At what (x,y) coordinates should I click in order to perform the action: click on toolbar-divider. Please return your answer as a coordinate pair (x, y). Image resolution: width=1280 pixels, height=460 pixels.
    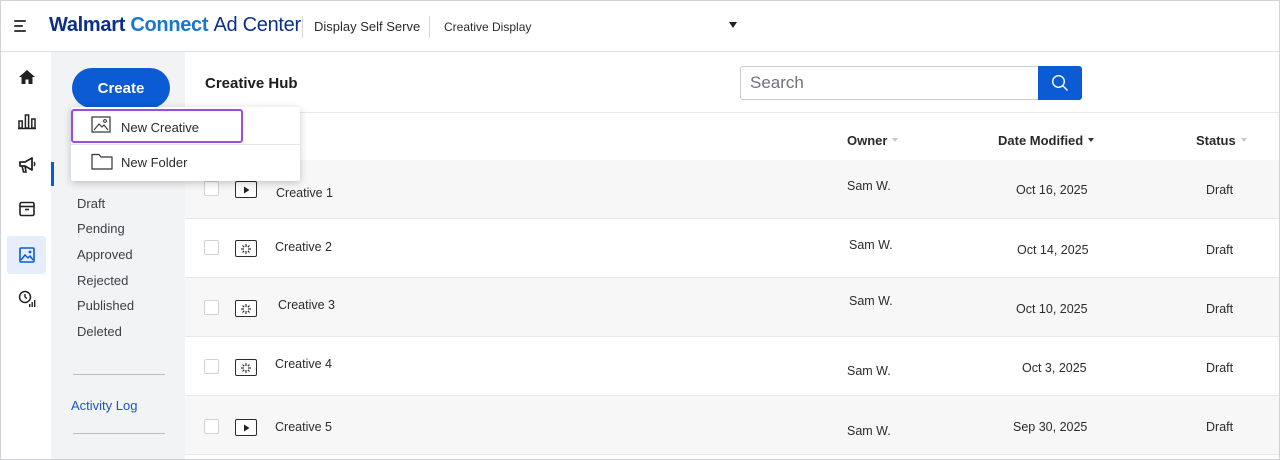
    Looking at the image, I should click on (732, 112).